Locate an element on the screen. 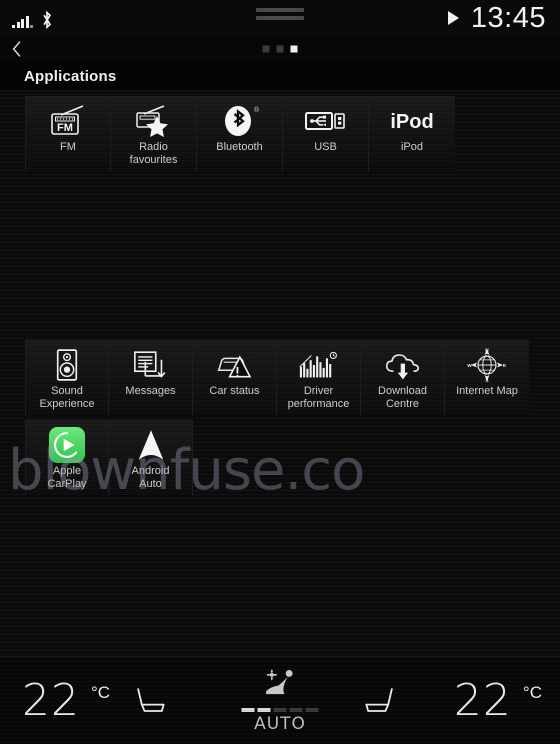 This screenshot has width=560, height=744. app-tile-fm: FM FM is located at coordinates (68, 134).